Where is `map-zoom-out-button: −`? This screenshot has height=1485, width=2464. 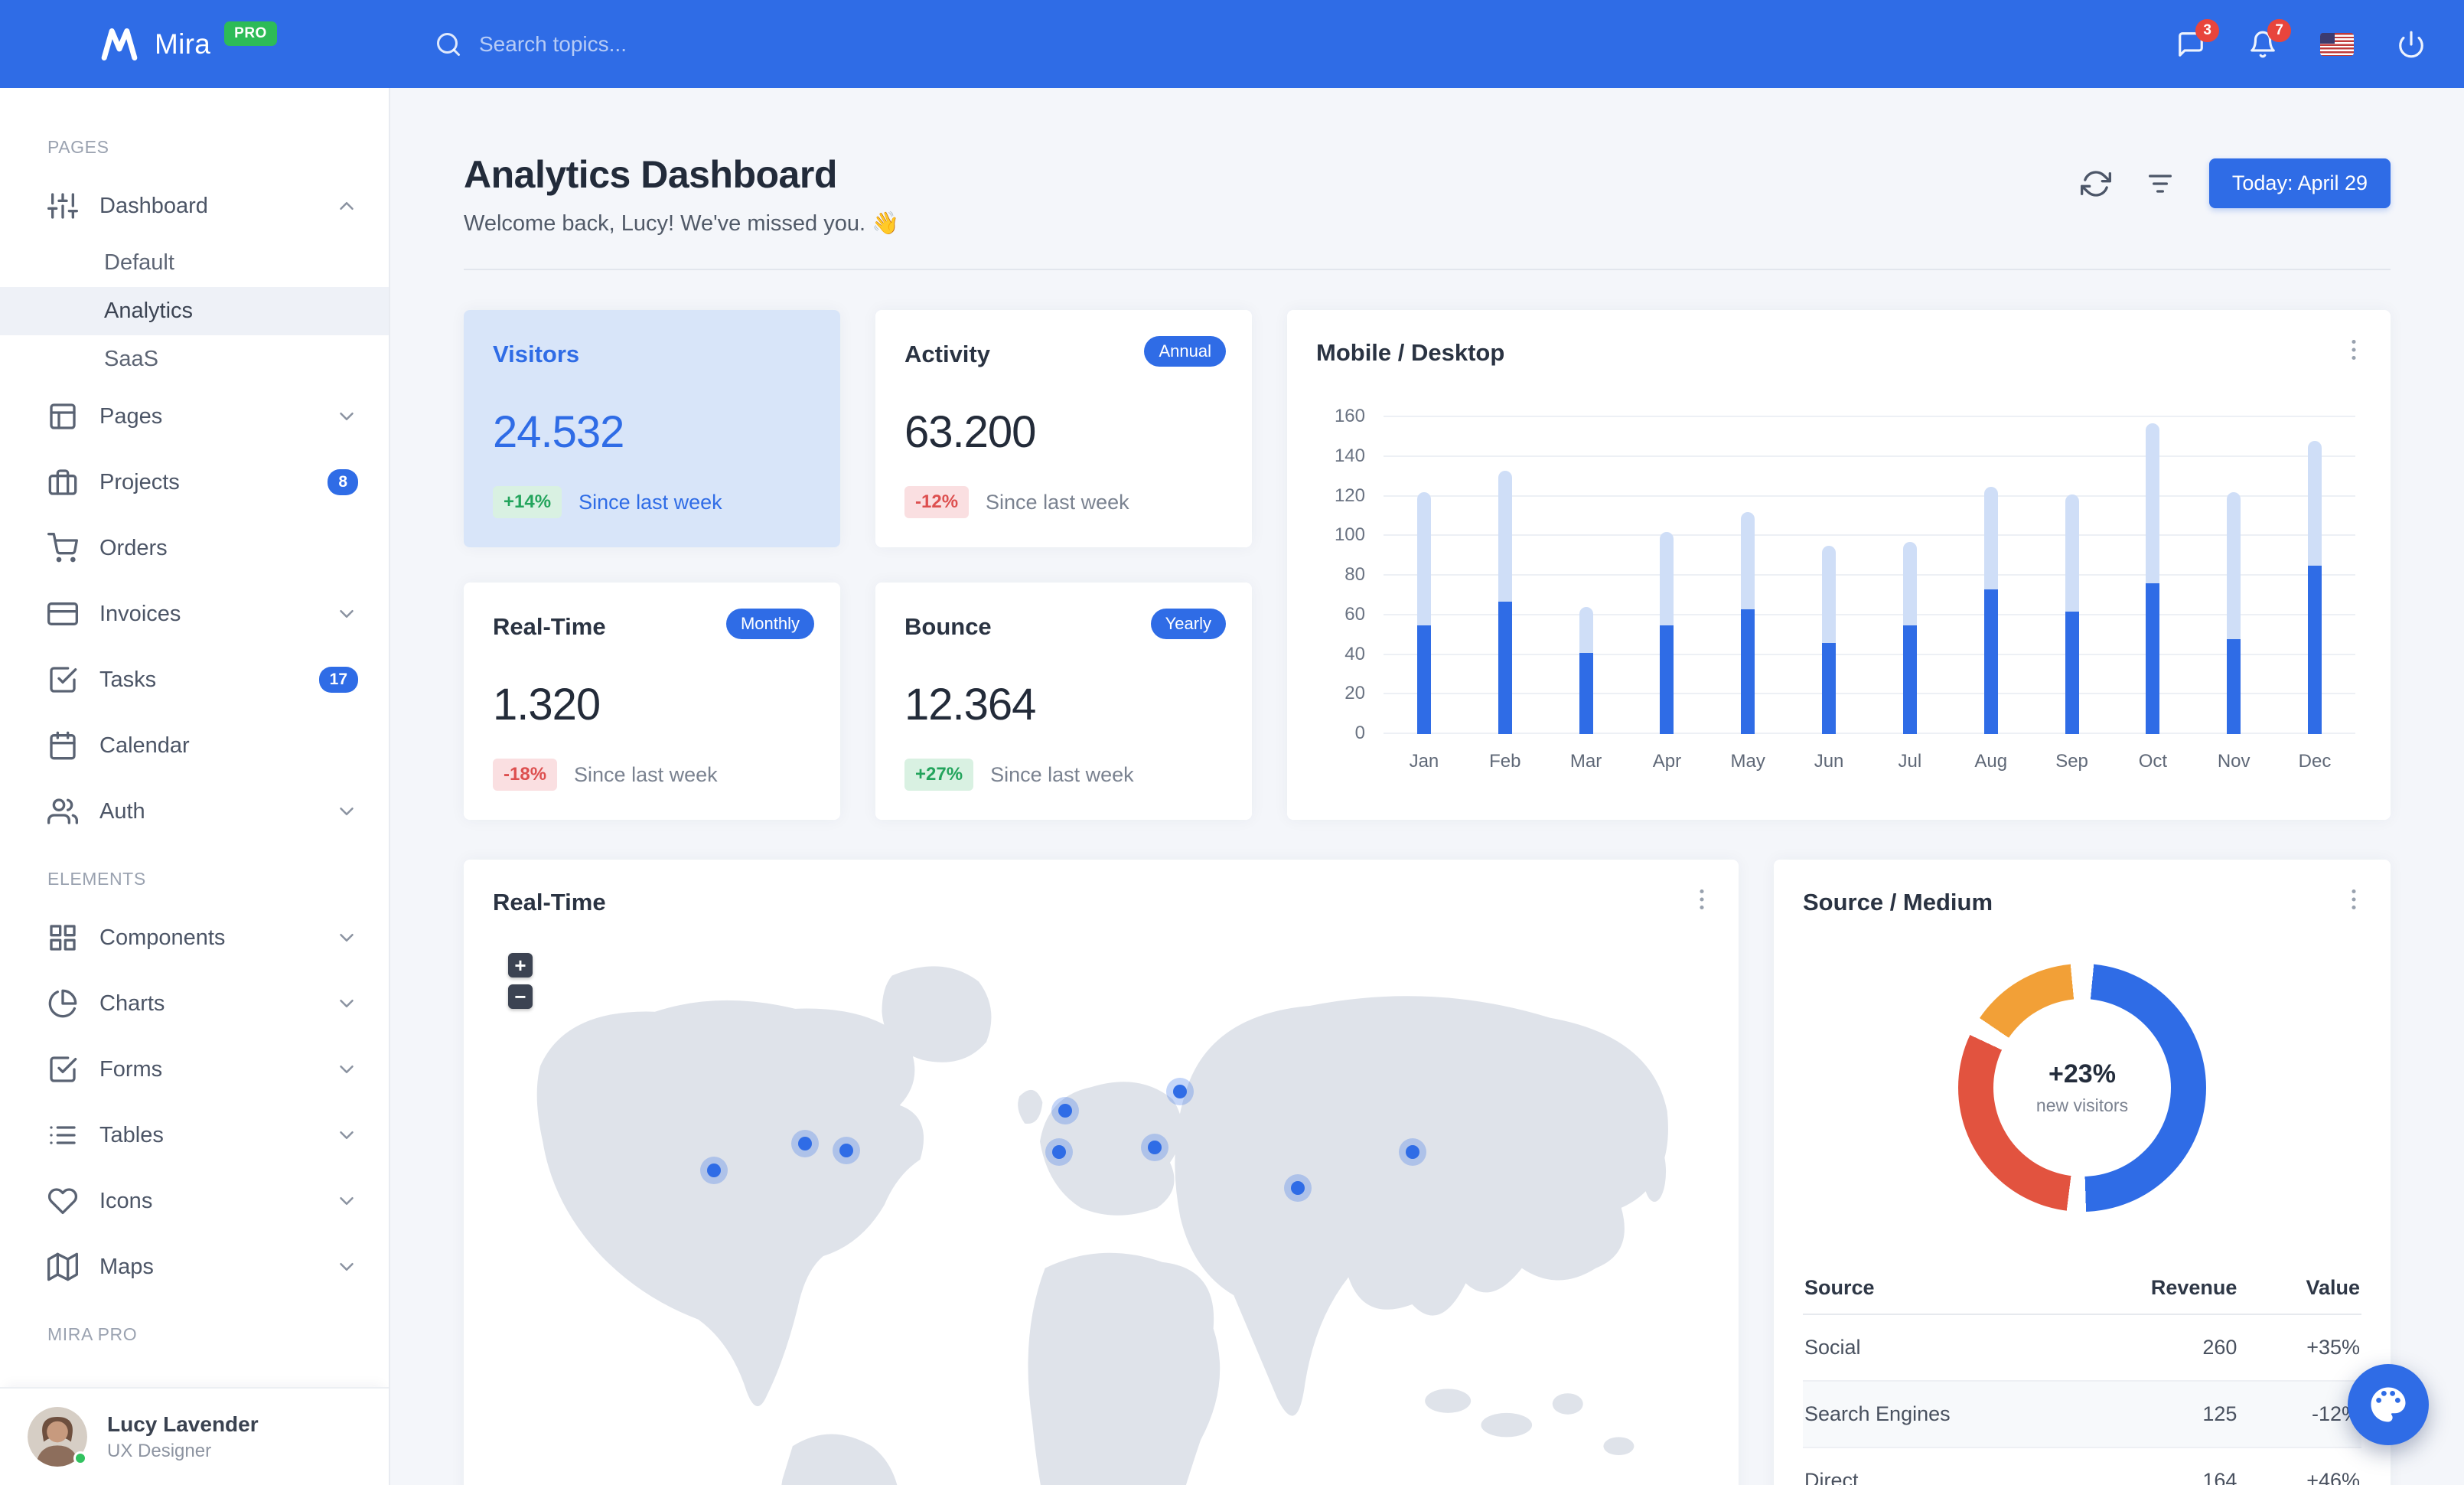
map-zoom-out-button: − is located at coordinates (520, 996).